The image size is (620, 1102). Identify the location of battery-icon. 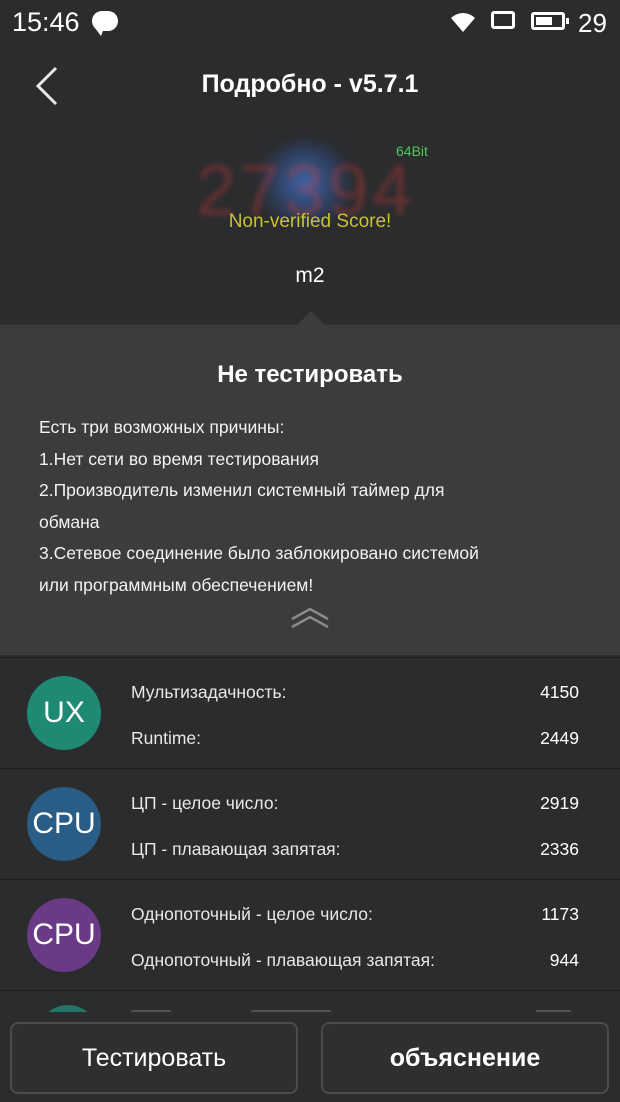
(550, 21).